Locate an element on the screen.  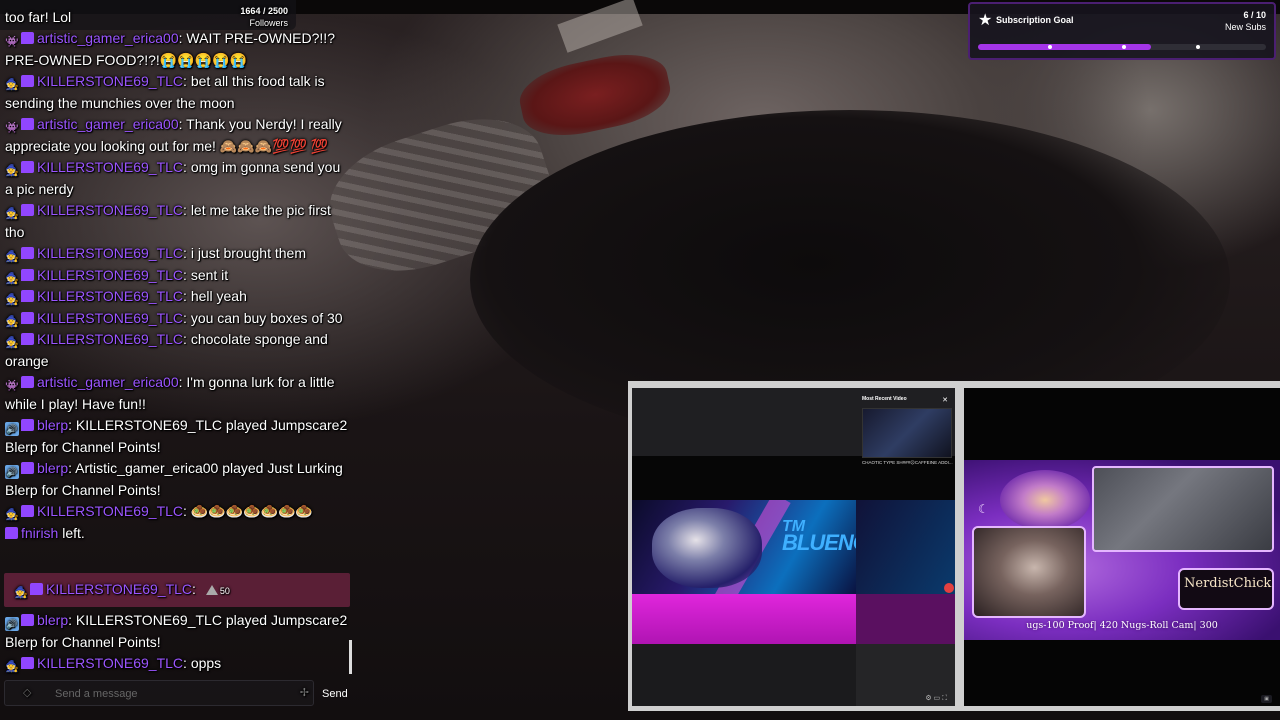
cheer-message: 🧙 KILLERSTONE69_TLC: 50 is located at coordinates (122, 590).